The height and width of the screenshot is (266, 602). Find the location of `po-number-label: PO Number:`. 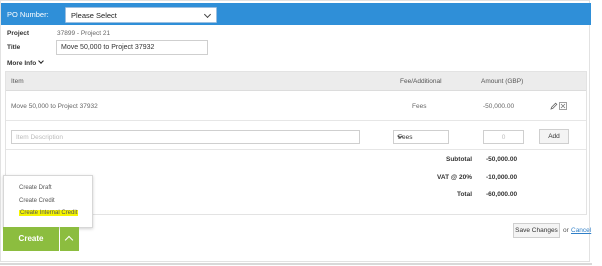

po-number-label: PO Number: is located at coordinates (28, 14).